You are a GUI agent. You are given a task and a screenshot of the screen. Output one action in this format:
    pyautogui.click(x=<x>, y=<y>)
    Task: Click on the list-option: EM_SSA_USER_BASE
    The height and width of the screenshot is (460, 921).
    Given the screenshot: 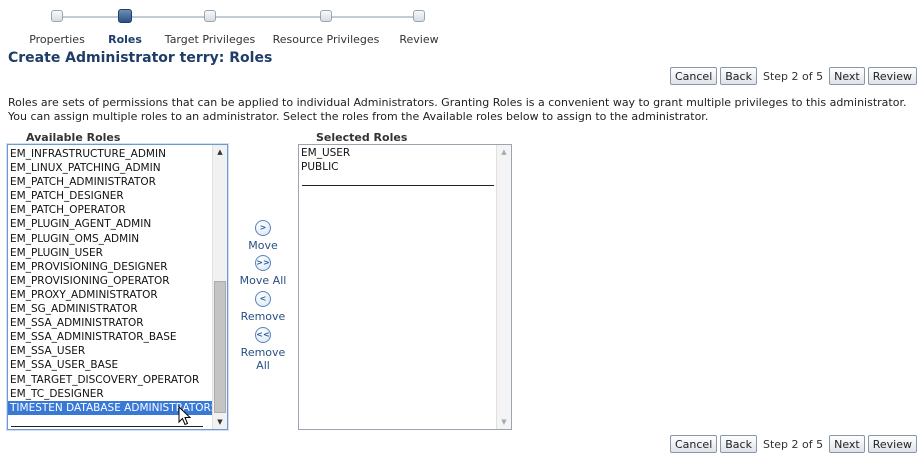 What is the action you would take?
    pyautogui.click(x=110, y=365)
    